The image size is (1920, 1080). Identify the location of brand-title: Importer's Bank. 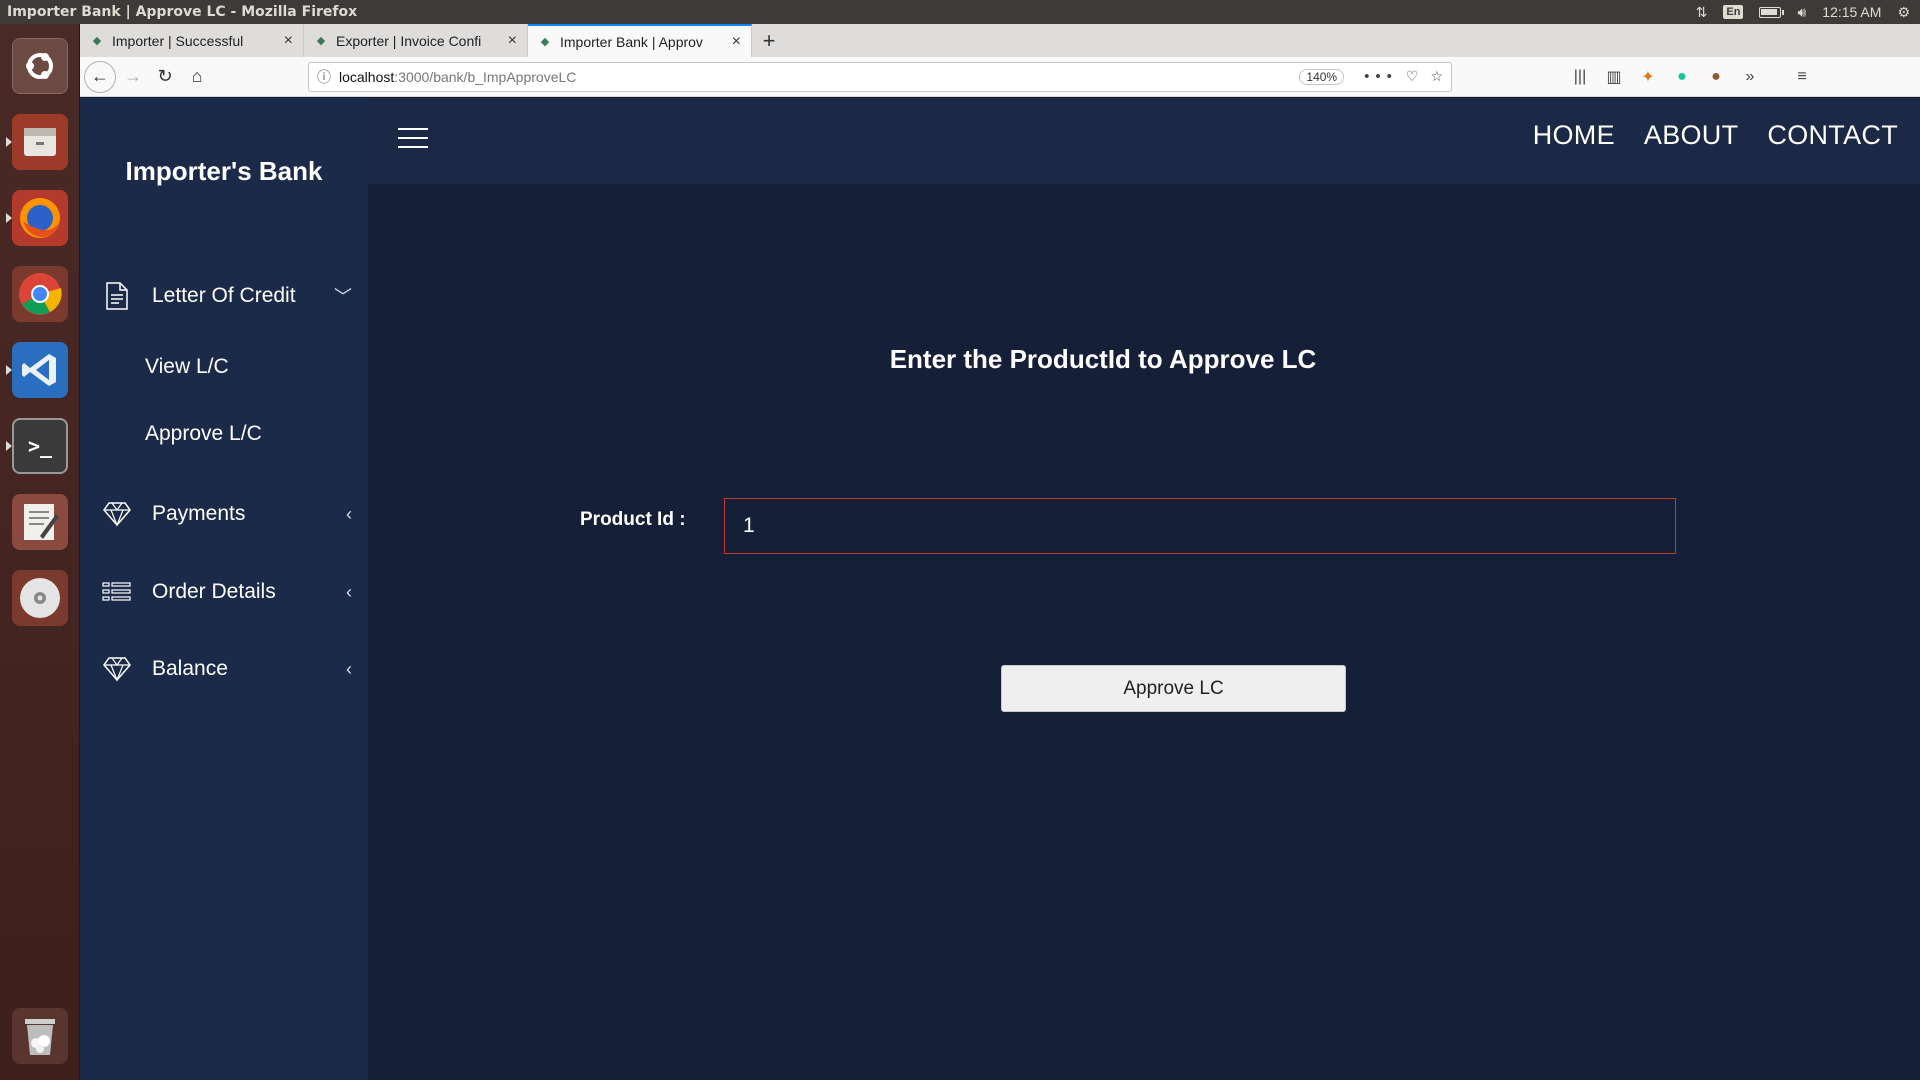
(224, 171).